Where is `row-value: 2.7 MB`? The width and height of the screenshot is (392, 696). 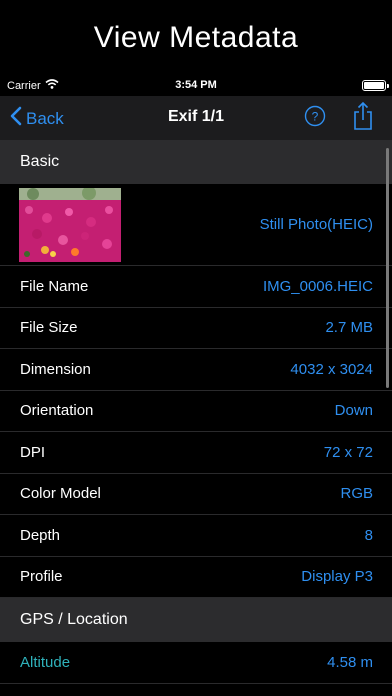 row-value: 2.7 MB is located at coordinates (349, 328).